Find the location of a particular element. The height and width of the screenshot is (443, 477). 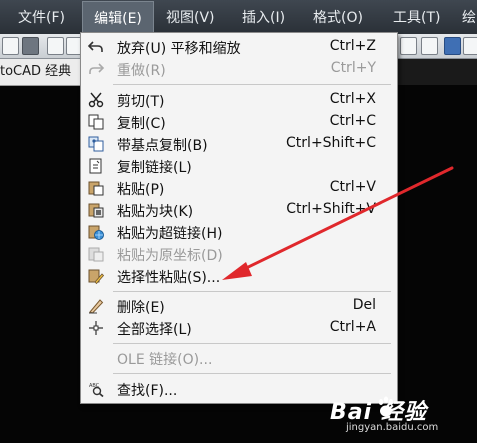

baidu-paw-icon is located at coordinates (386, 406).